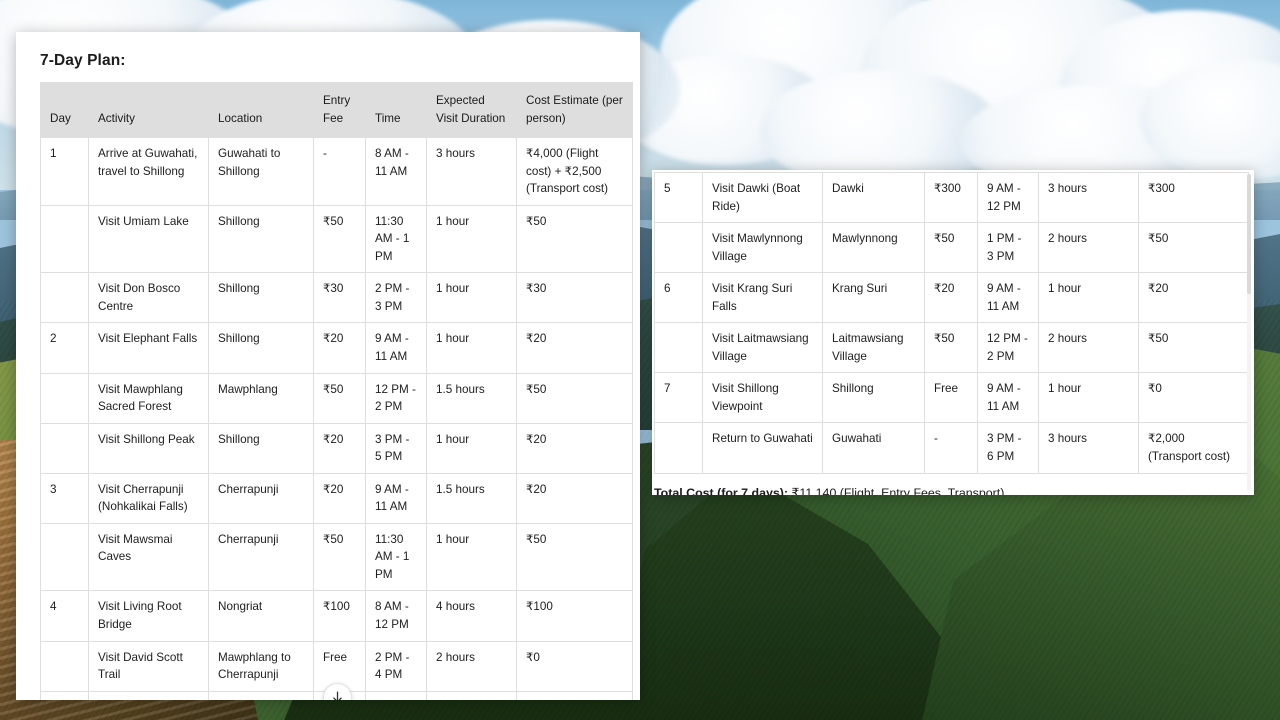  I want to click on column-header-entry-fee: Entry Fee, so click(339, 110).